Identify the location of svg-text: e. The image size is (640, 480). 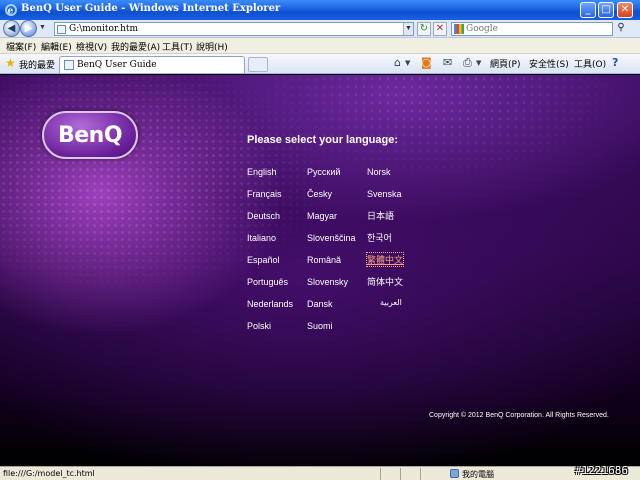
(11, 12).